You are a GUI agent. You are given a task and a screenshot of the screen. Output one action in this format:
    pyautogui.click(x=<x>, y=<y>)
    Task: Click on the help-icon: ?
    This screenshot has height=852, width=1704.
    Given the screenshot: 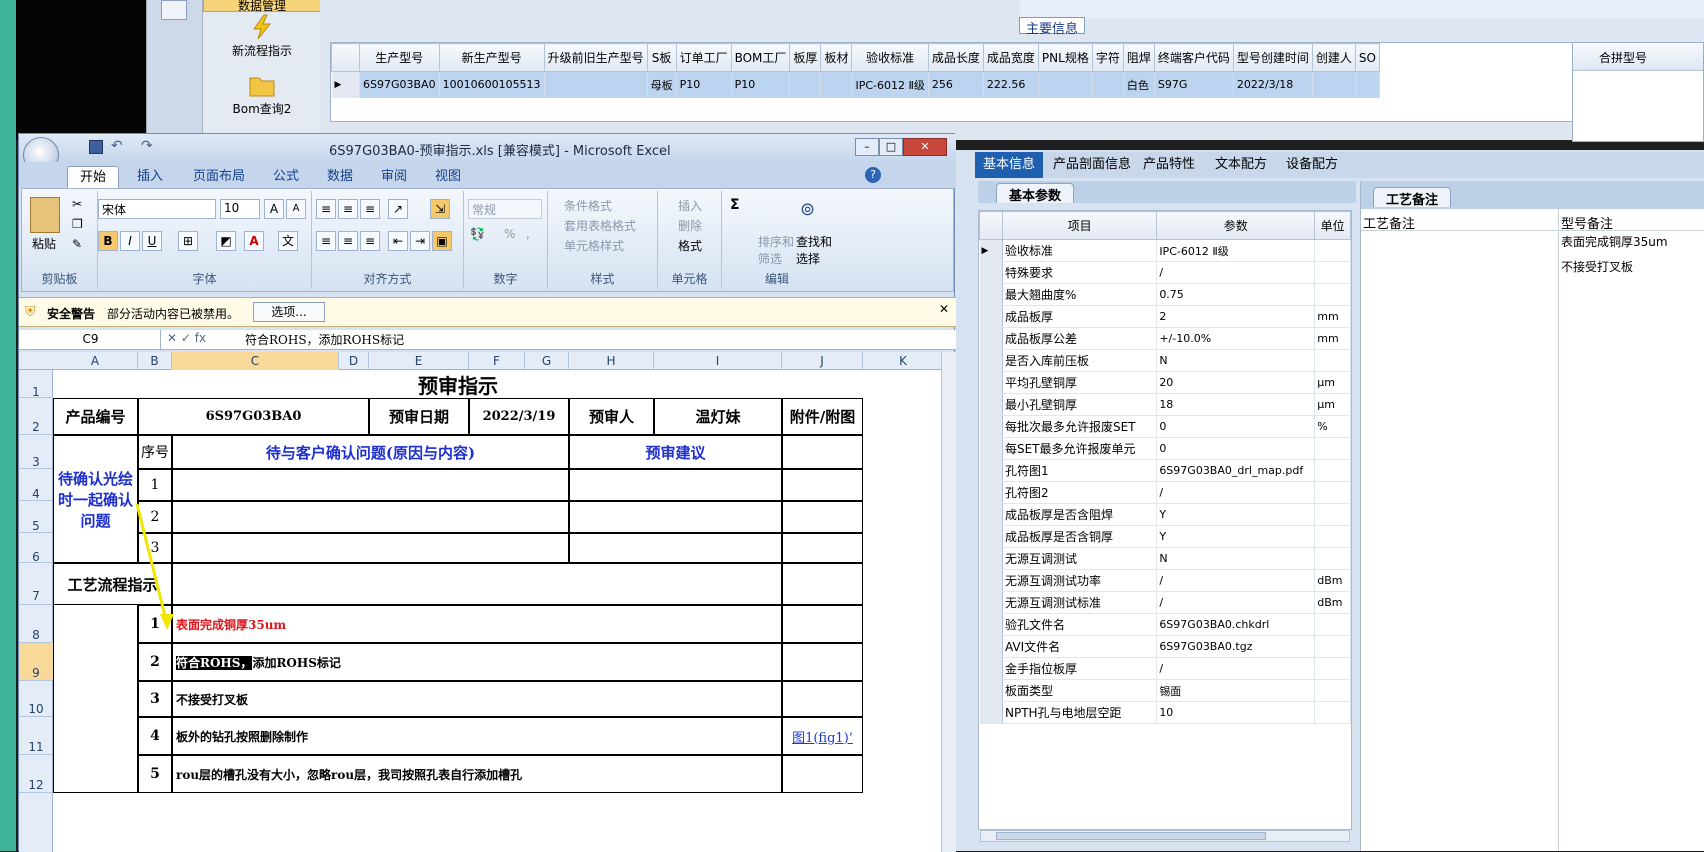 What is the action you would take?
    pyautogui.click(x=873, y=175)
    